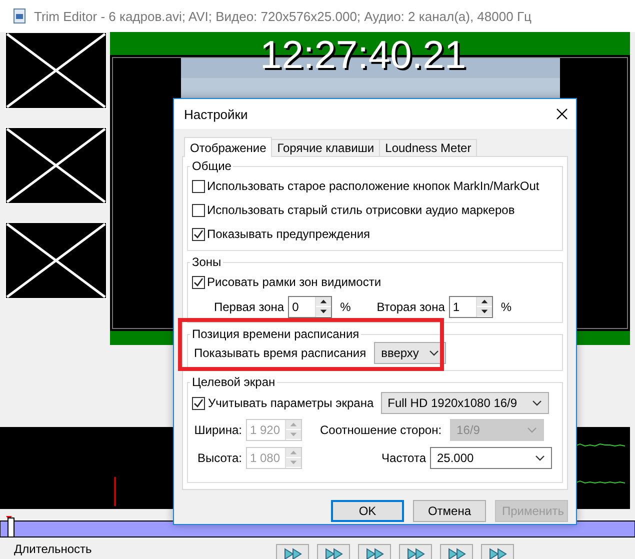  I want to click on field-label: Первая зона, so click(249, 307).